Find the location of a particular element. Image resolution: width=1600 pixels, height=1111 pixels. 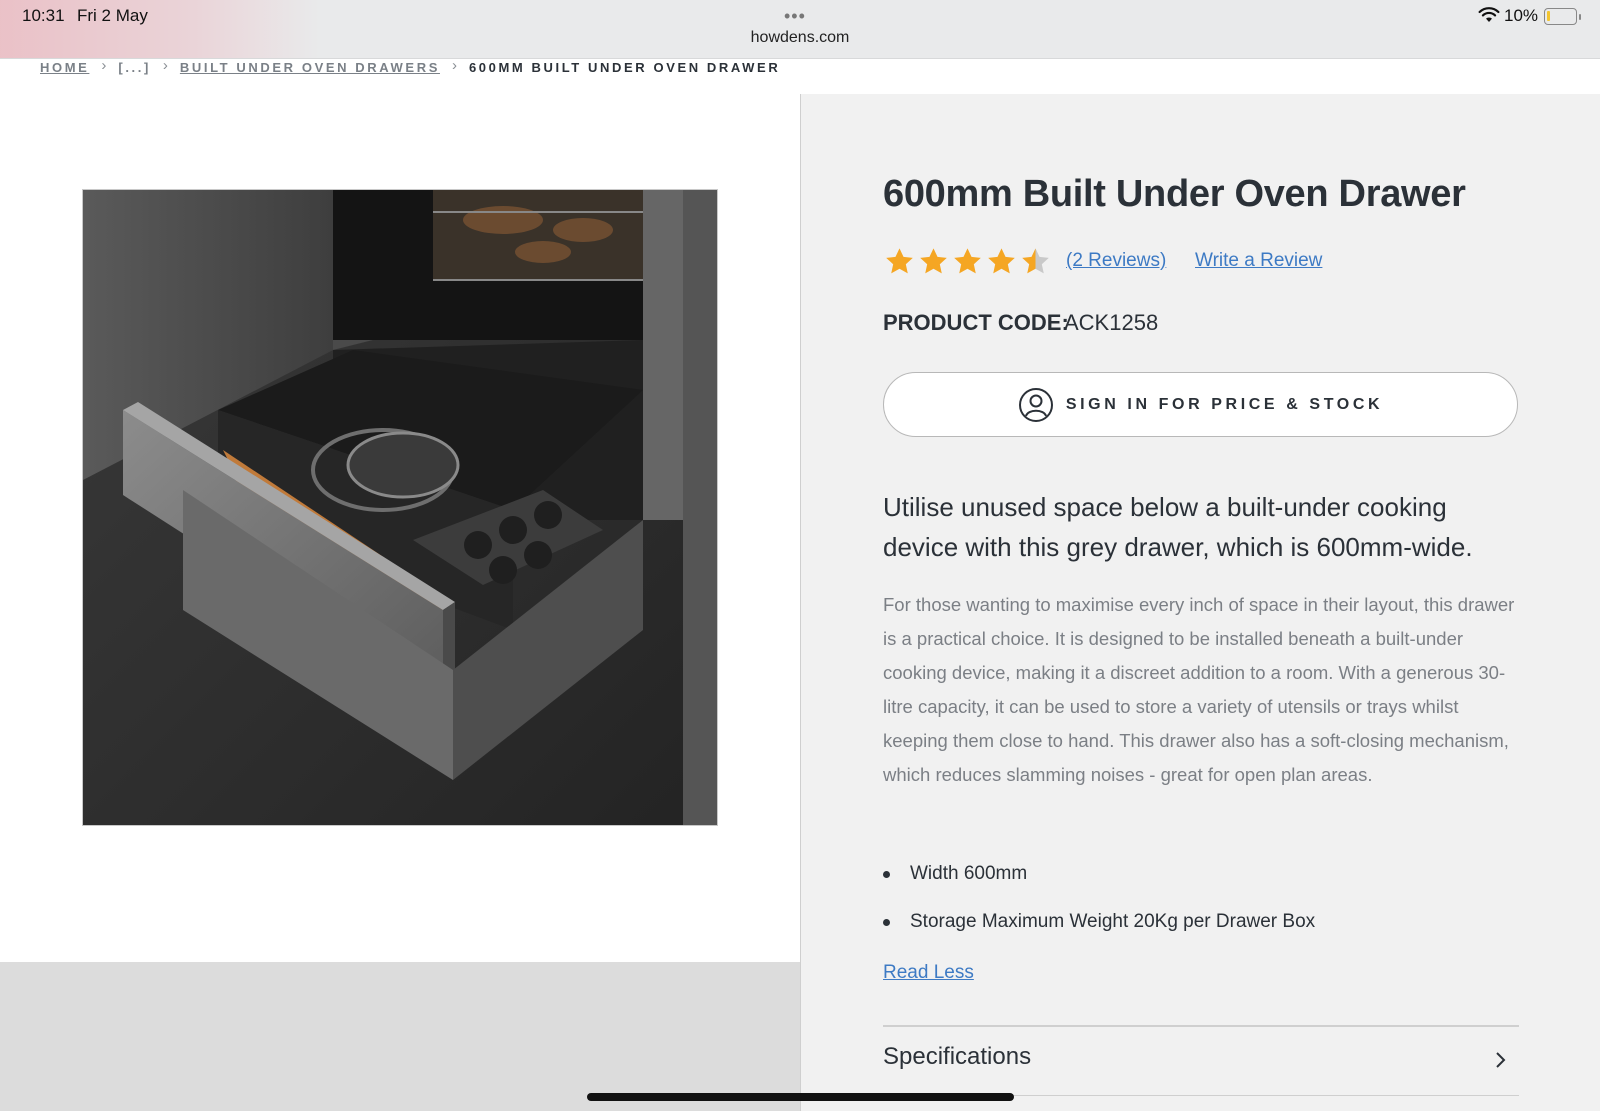

sign-in-for-price-button: SIGN IN FOR PRICE & STOCK is located at coordinates (1200, 404).